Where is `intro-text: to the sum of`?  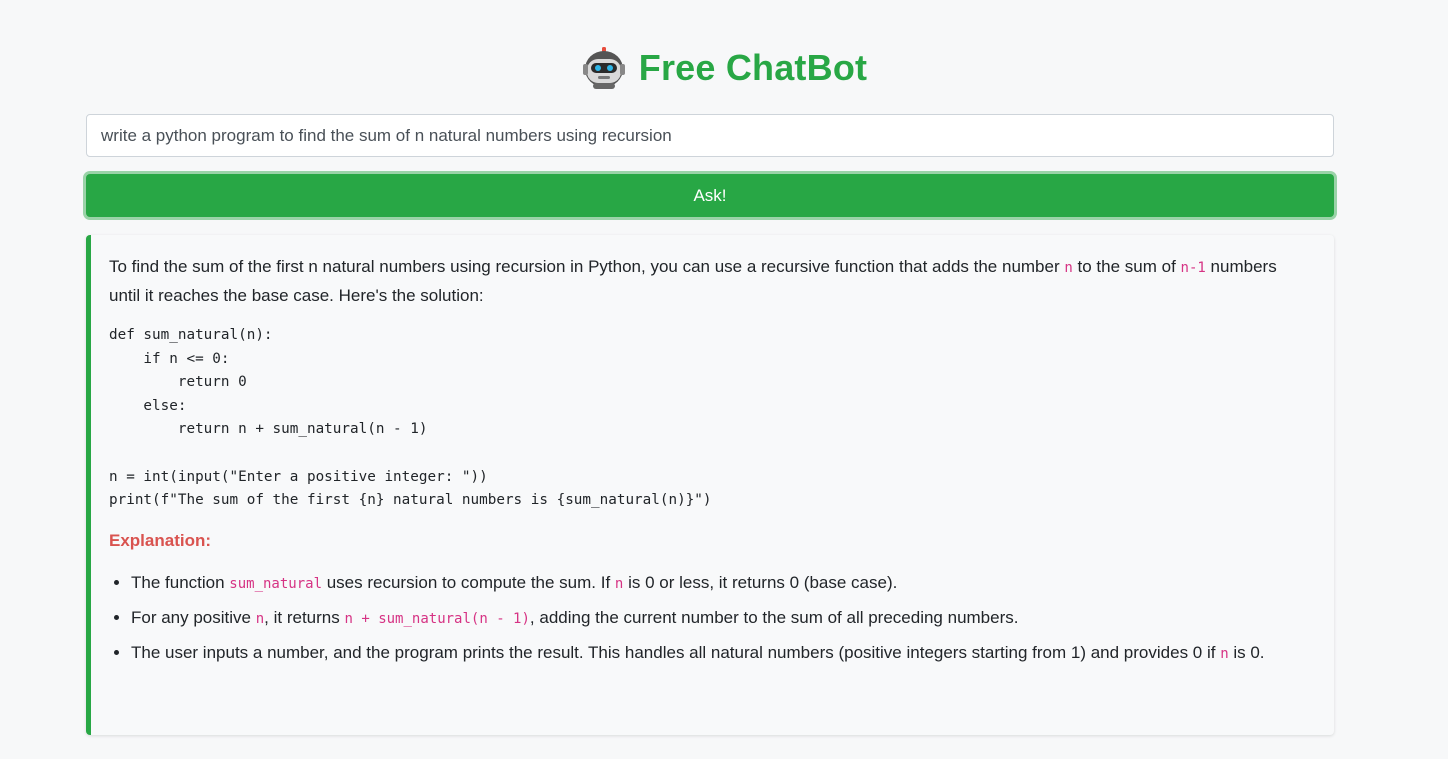 intro-text: to the sum of is located at coordinates (1126, 266).